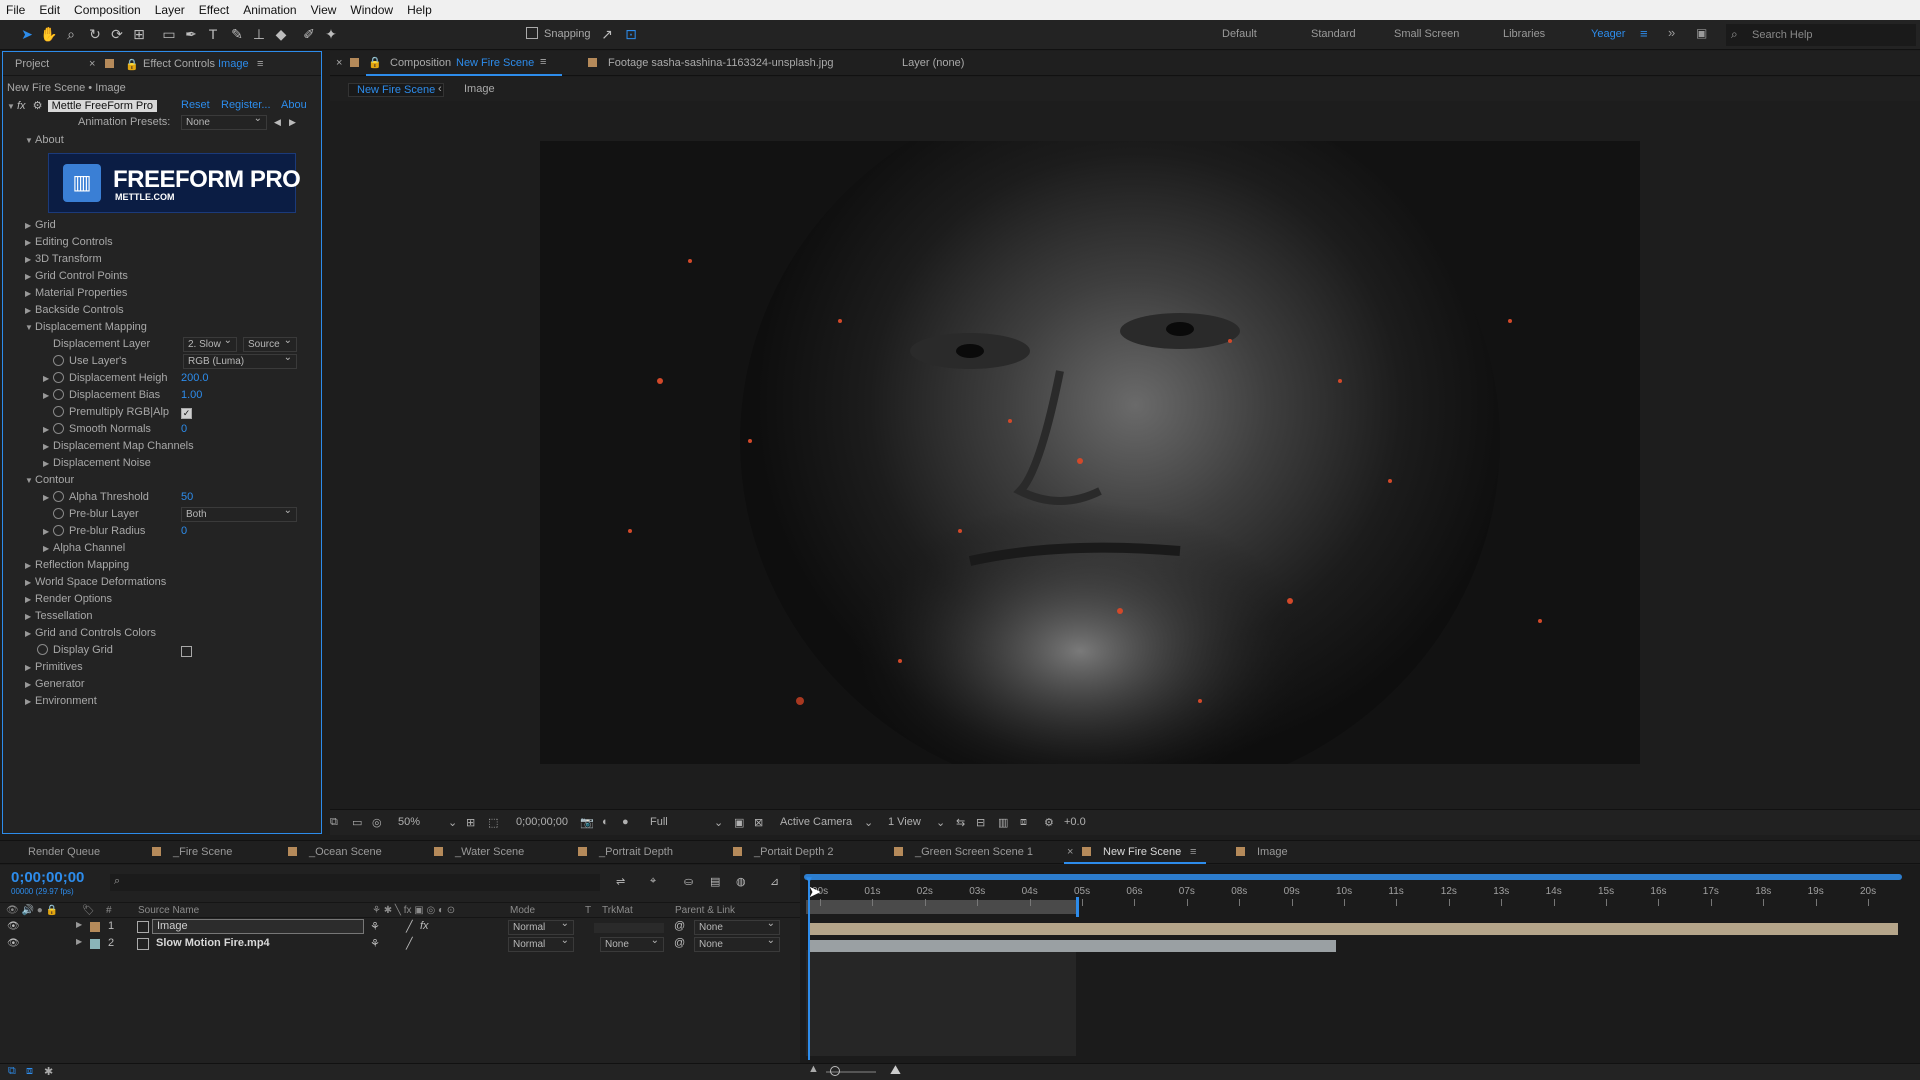 The width and height of the screenshot is (1920, 1080). I want to click on group-reflection-mapping: ▶ Reflection Mapping, so click(175, 567).